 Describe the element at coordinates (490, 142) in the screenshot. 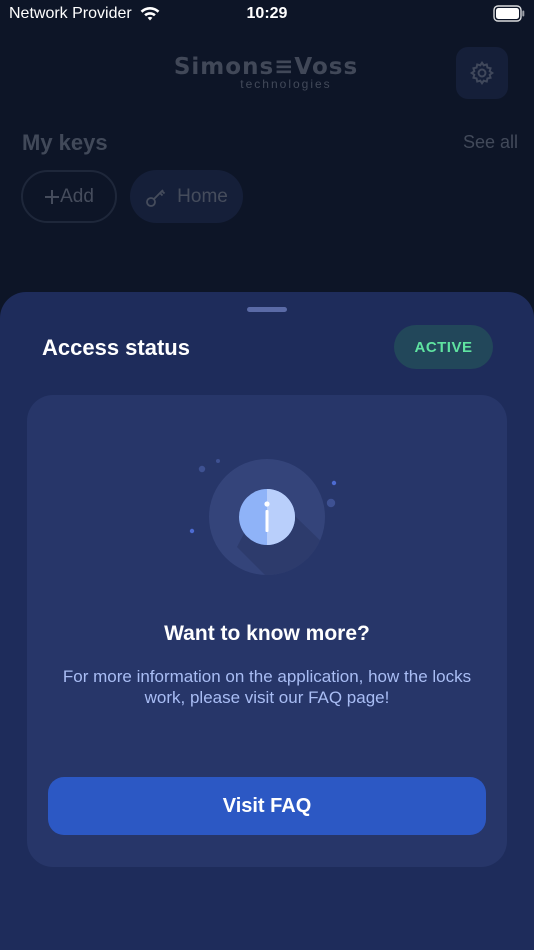

I see `see-all-link: See all` at that location.